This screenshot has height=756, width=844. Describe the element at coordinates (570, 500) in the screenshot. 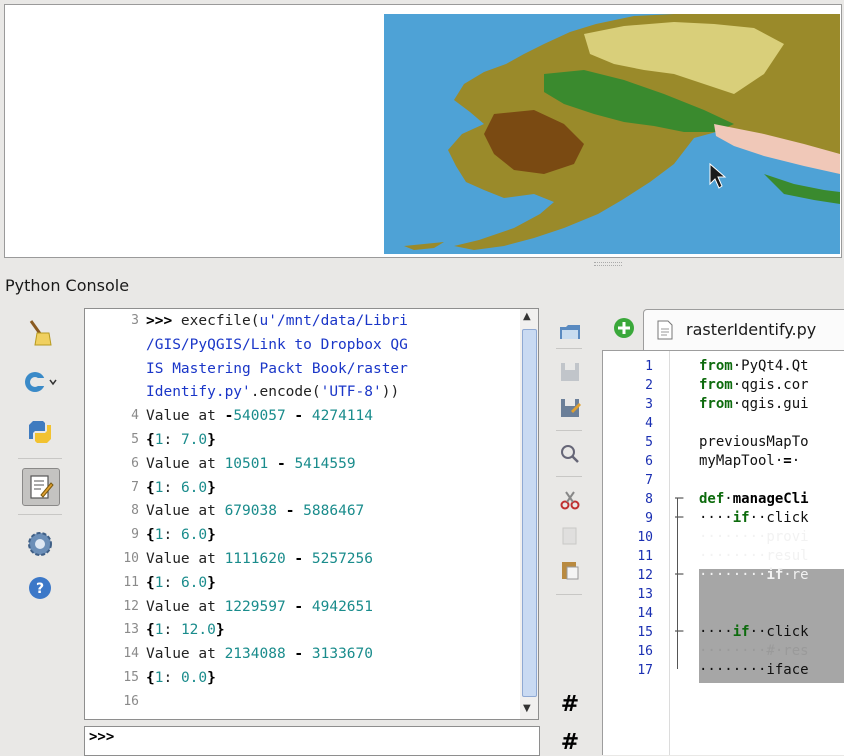

I see `cut-button` at that location.